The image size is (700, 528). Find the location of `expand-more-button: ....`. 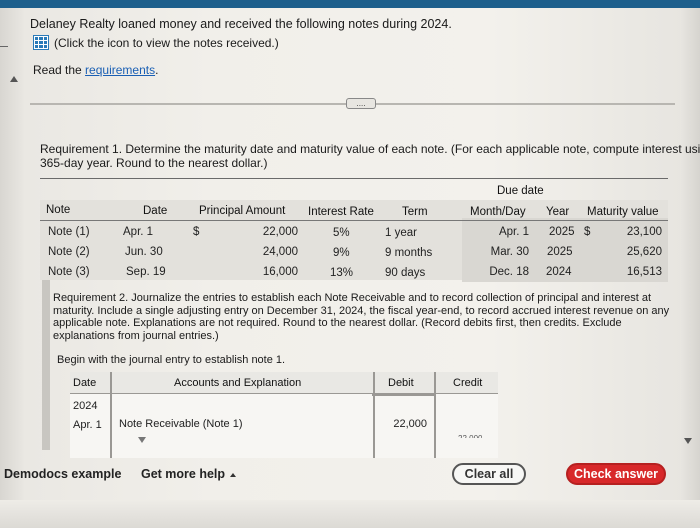

expand-more-button: .... is located at coordinates (361, 103).